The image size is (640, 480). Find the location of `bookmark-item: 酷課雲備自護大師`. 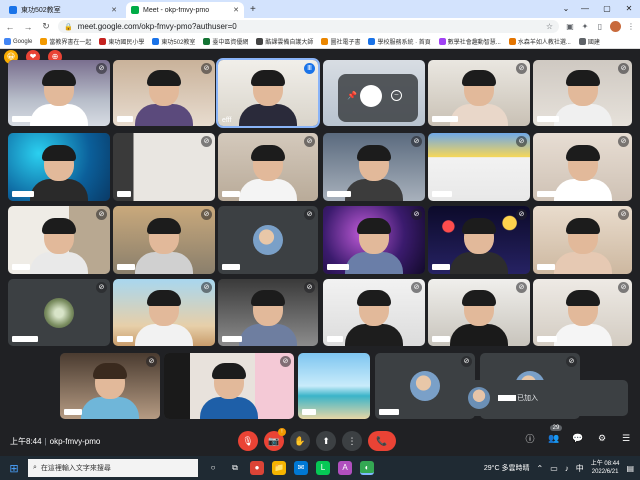

bookmark-item: 酷課雲備自護大師 is located at coordinates (284, 41).